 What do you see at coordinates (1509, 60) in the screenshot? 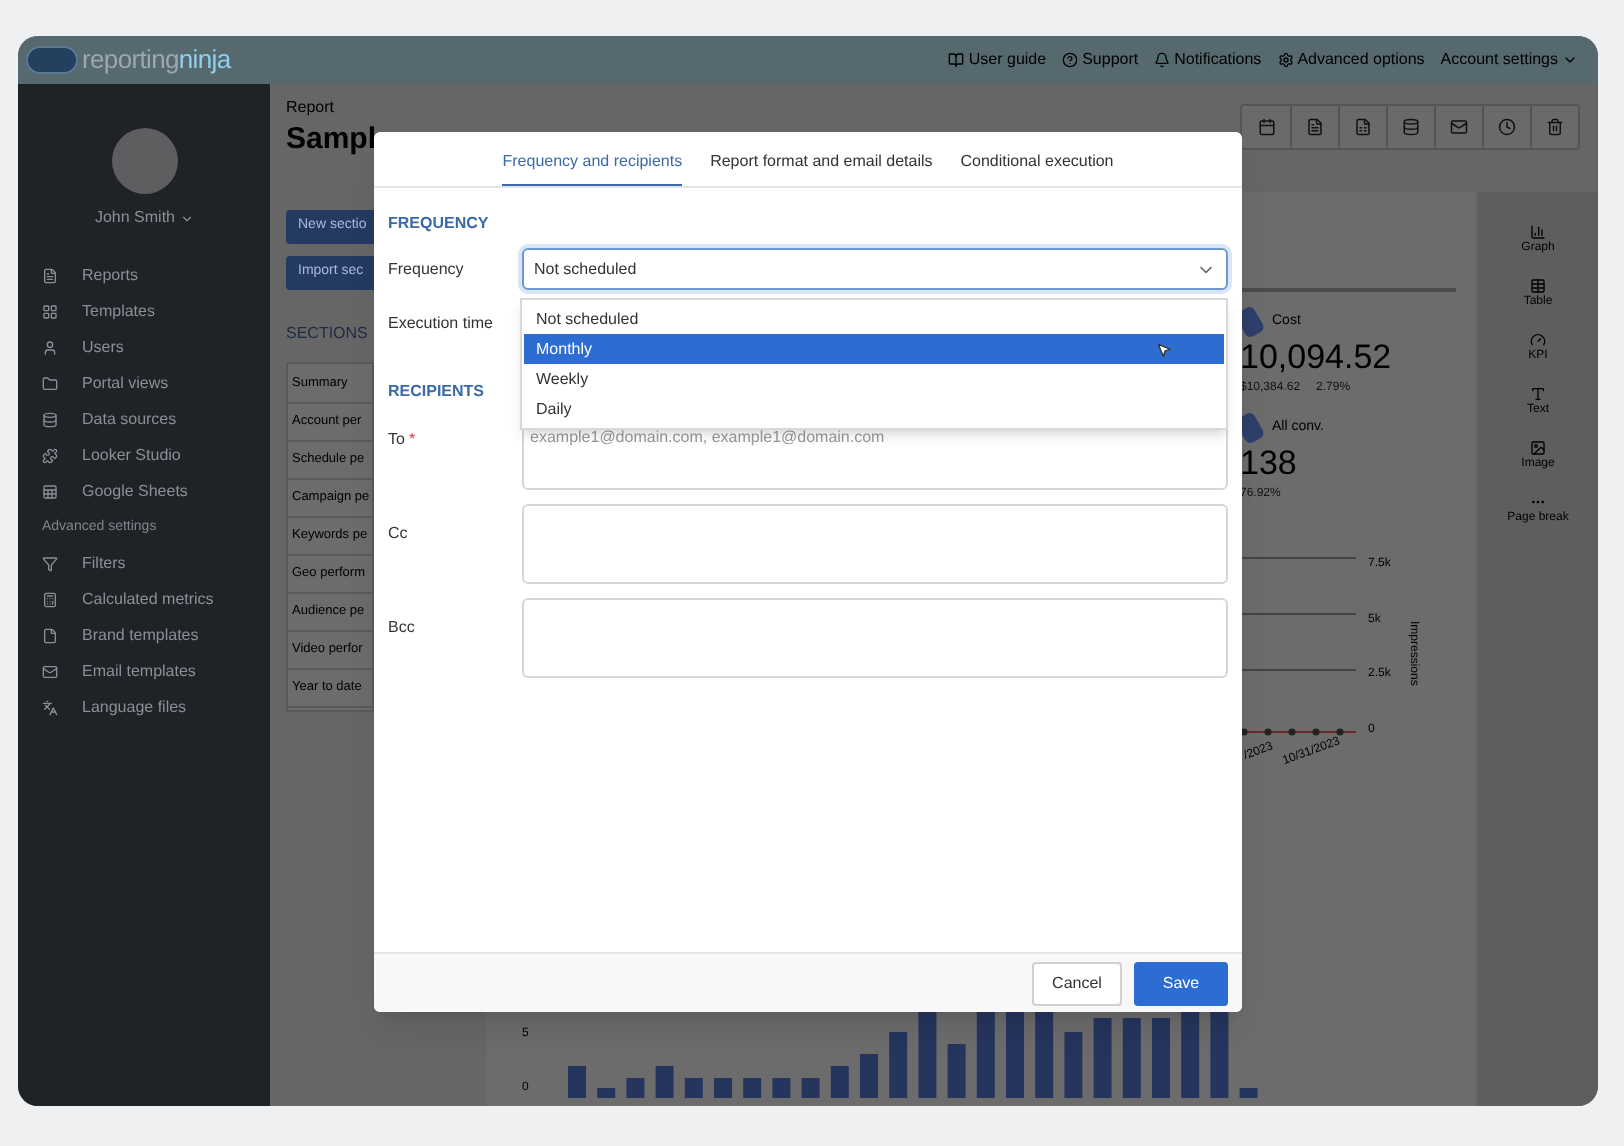
I see `account-menu: Account settings` at bounding box center [1509, 60].